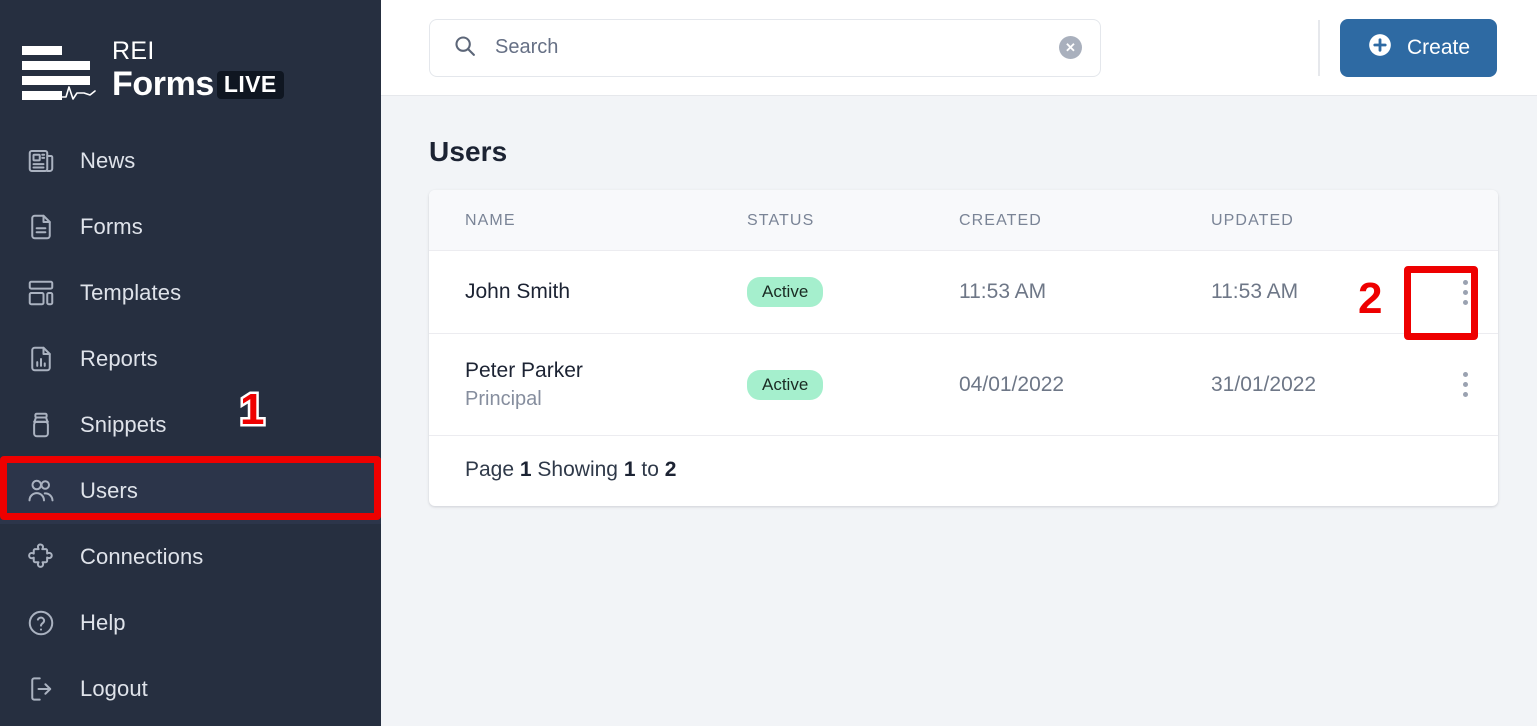  Describe the element at coordinates (111, 226) in the screenshot. I see `sidebar-item-label: Forms` at that location.